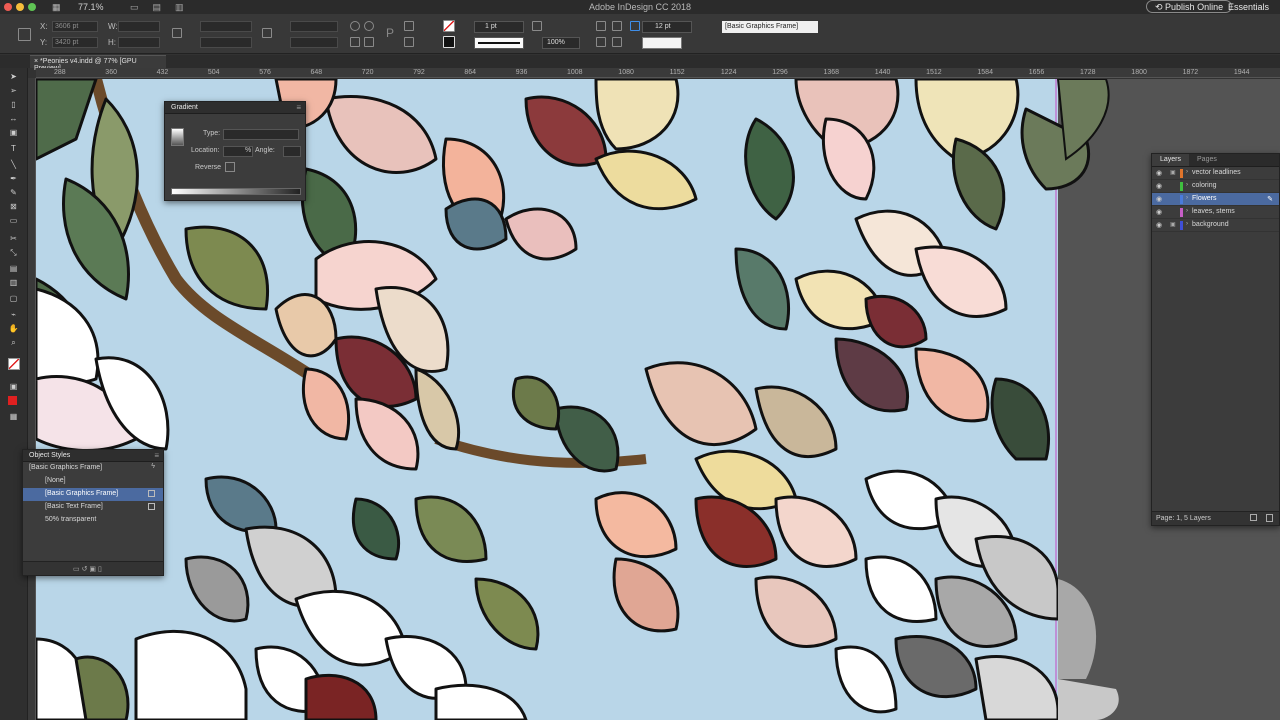 The width and height of the screenshot is (1280, 720). I want to click on flip-vertical-icon, so click(369, 42).